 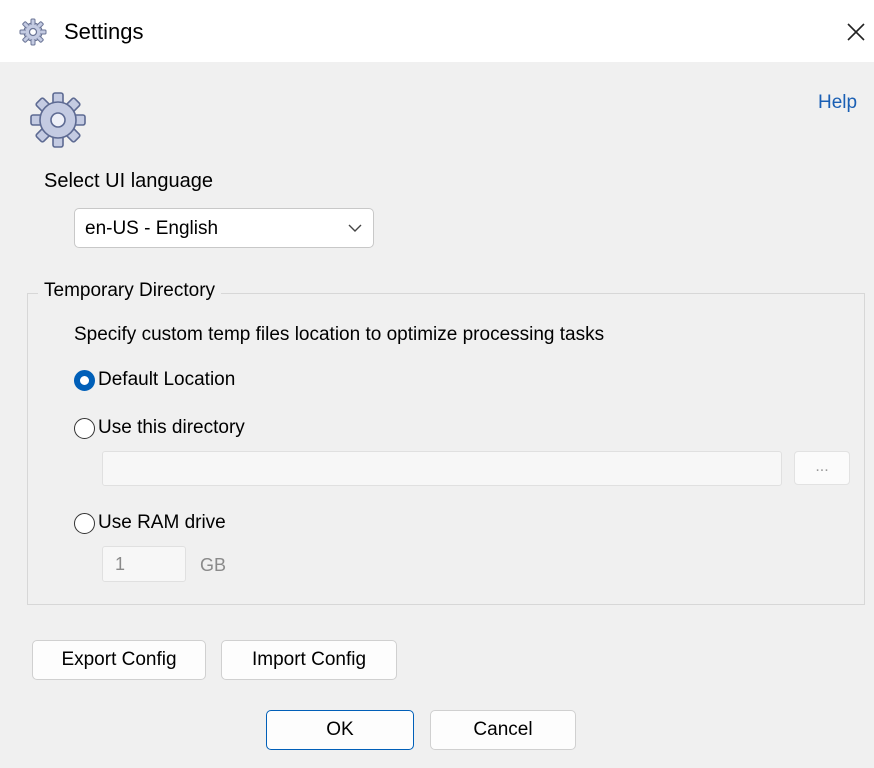 I want to click on help-link: Help, so click(x=837, y=103).